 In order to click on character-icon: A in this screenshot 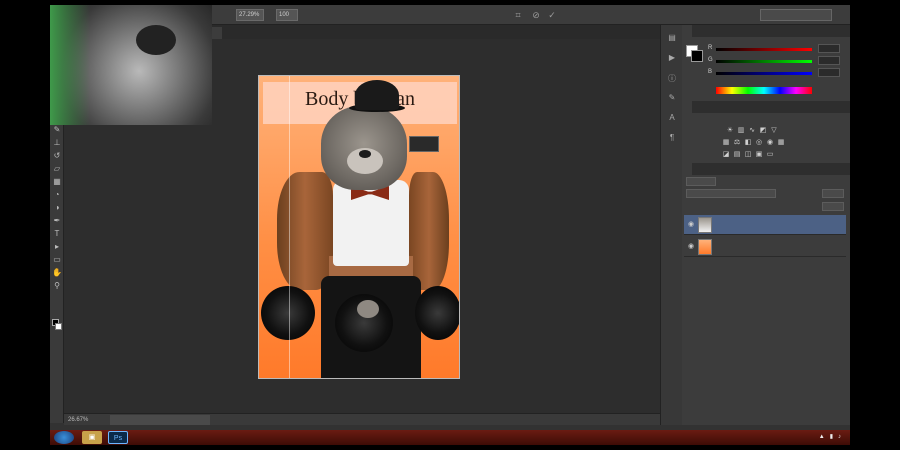, I will do `click(672, 119)`.